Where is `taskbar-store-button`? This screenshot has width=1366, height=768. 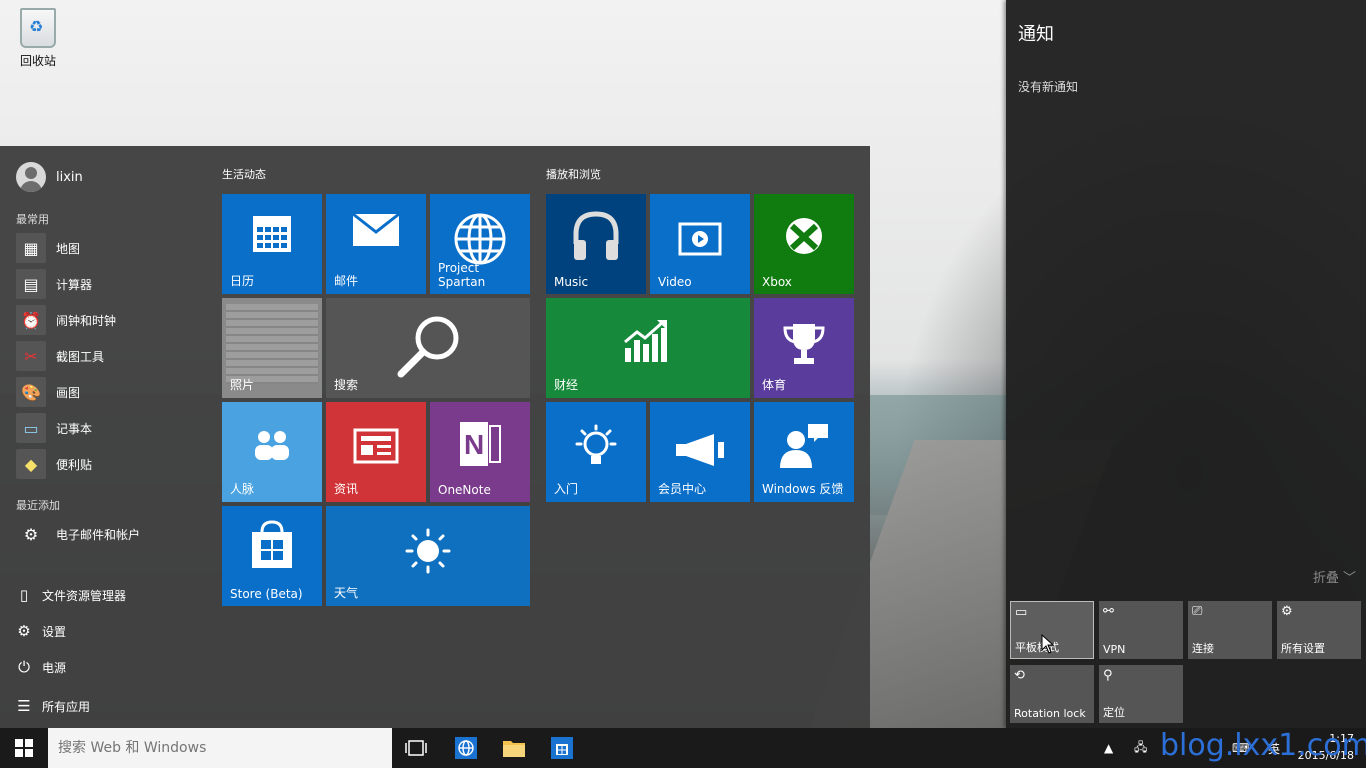
taskbar-store-button is located at coordinates (562, 748).